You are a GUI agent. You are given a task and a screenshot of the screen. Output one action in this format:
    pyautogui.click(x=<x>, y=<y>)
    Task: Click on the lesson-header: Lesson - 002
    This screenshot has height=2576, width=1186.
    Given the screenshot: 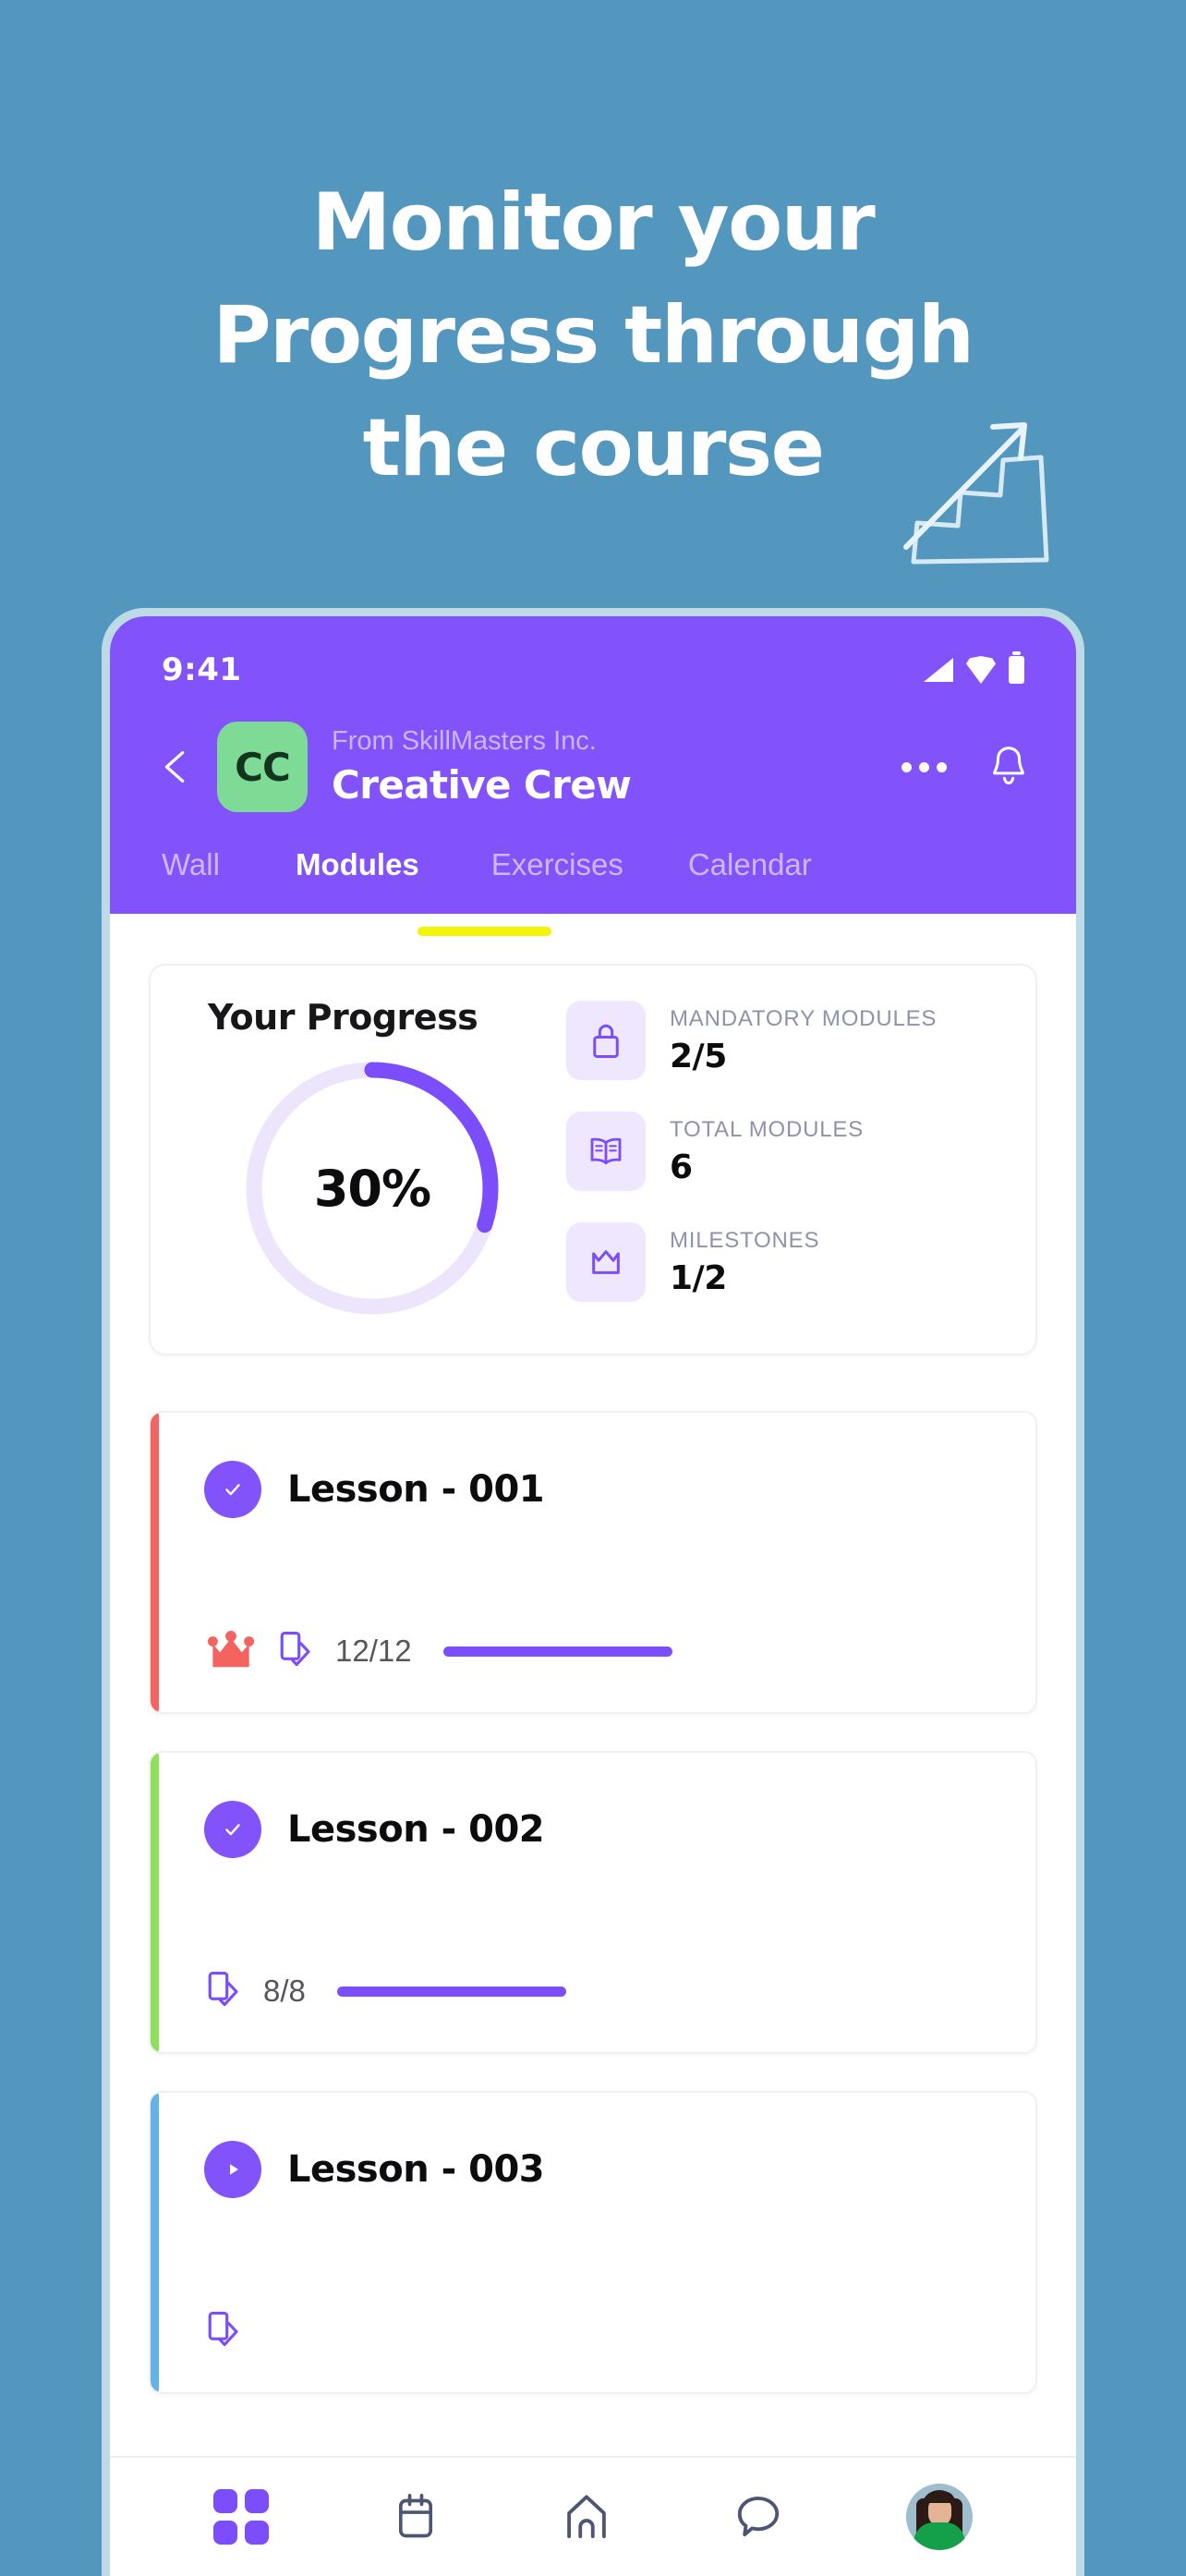 What is the action you would take?
    pyautogui.click(x=601, y=1829)
    